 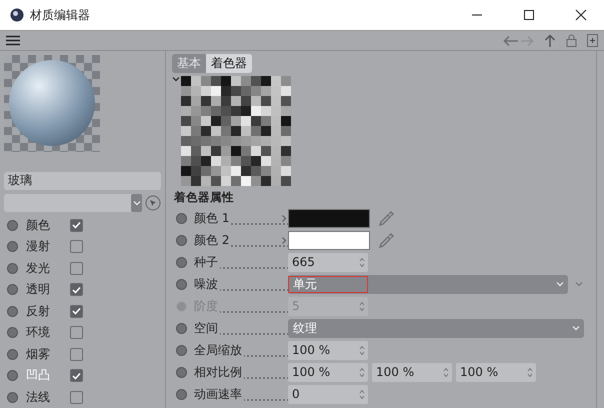 What do you see at coordinates (13, 40) in the screenshot?
I see `menu-icon` at bounding box center [13, 40].